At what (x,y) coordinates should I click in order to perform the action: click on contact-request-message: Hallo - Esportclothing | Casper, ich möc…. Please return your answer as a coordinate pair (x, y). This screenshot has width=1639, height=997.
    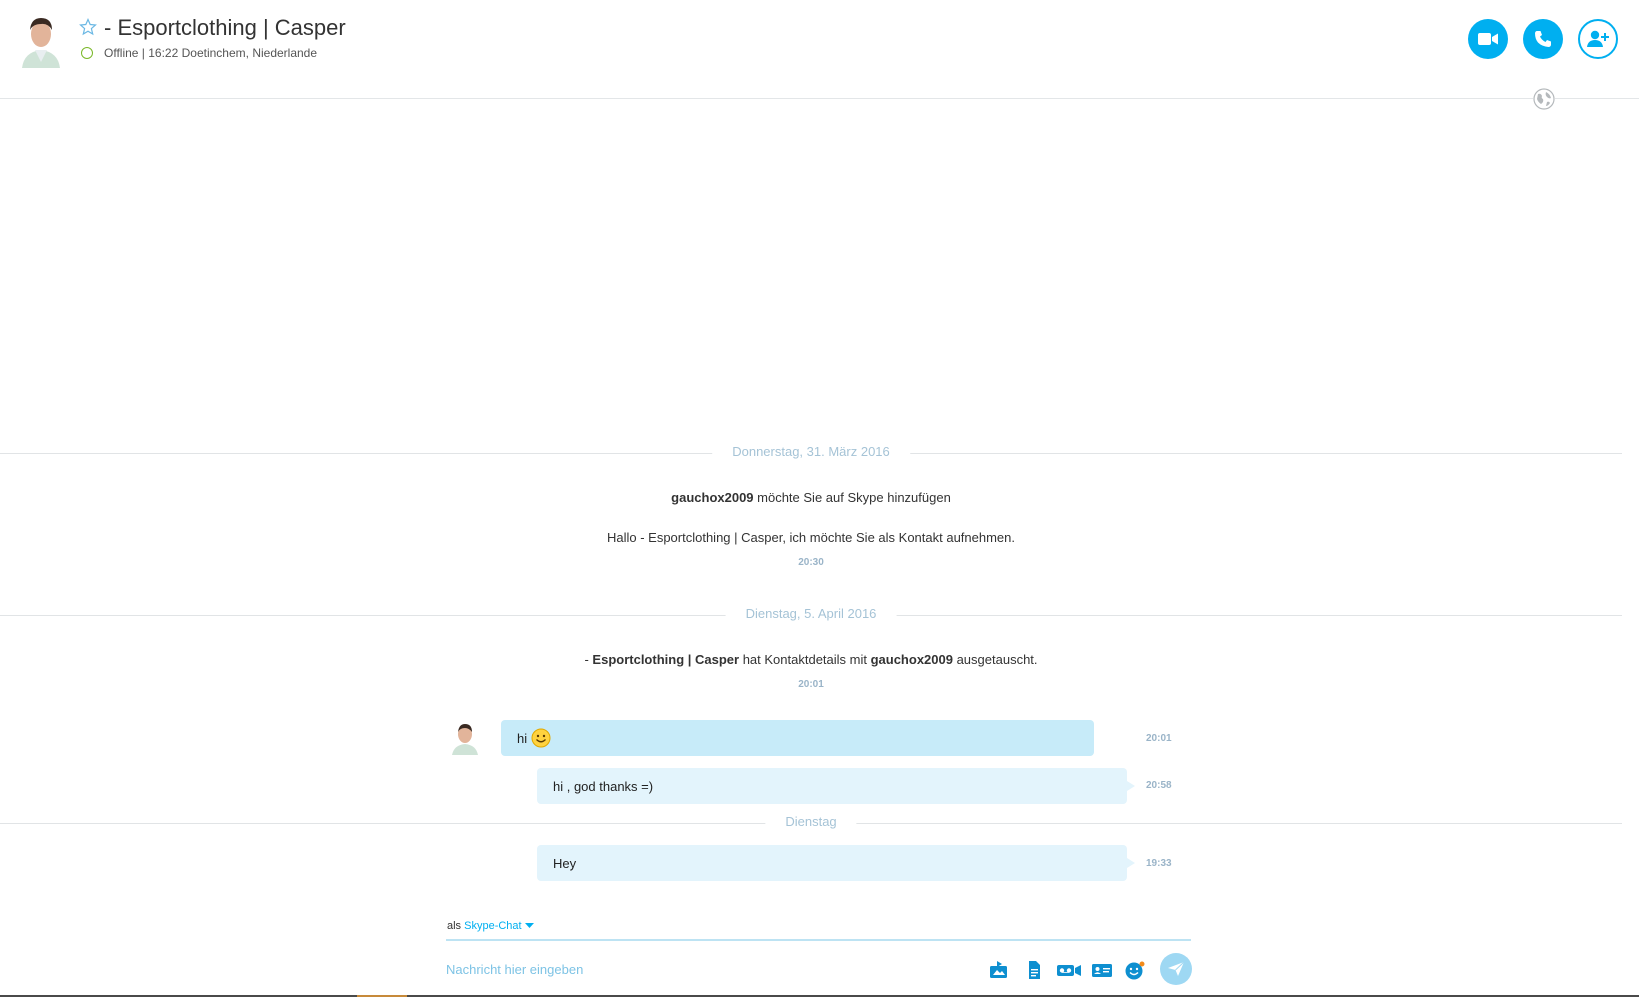
    Looking at the image, I should click on (811, 537).